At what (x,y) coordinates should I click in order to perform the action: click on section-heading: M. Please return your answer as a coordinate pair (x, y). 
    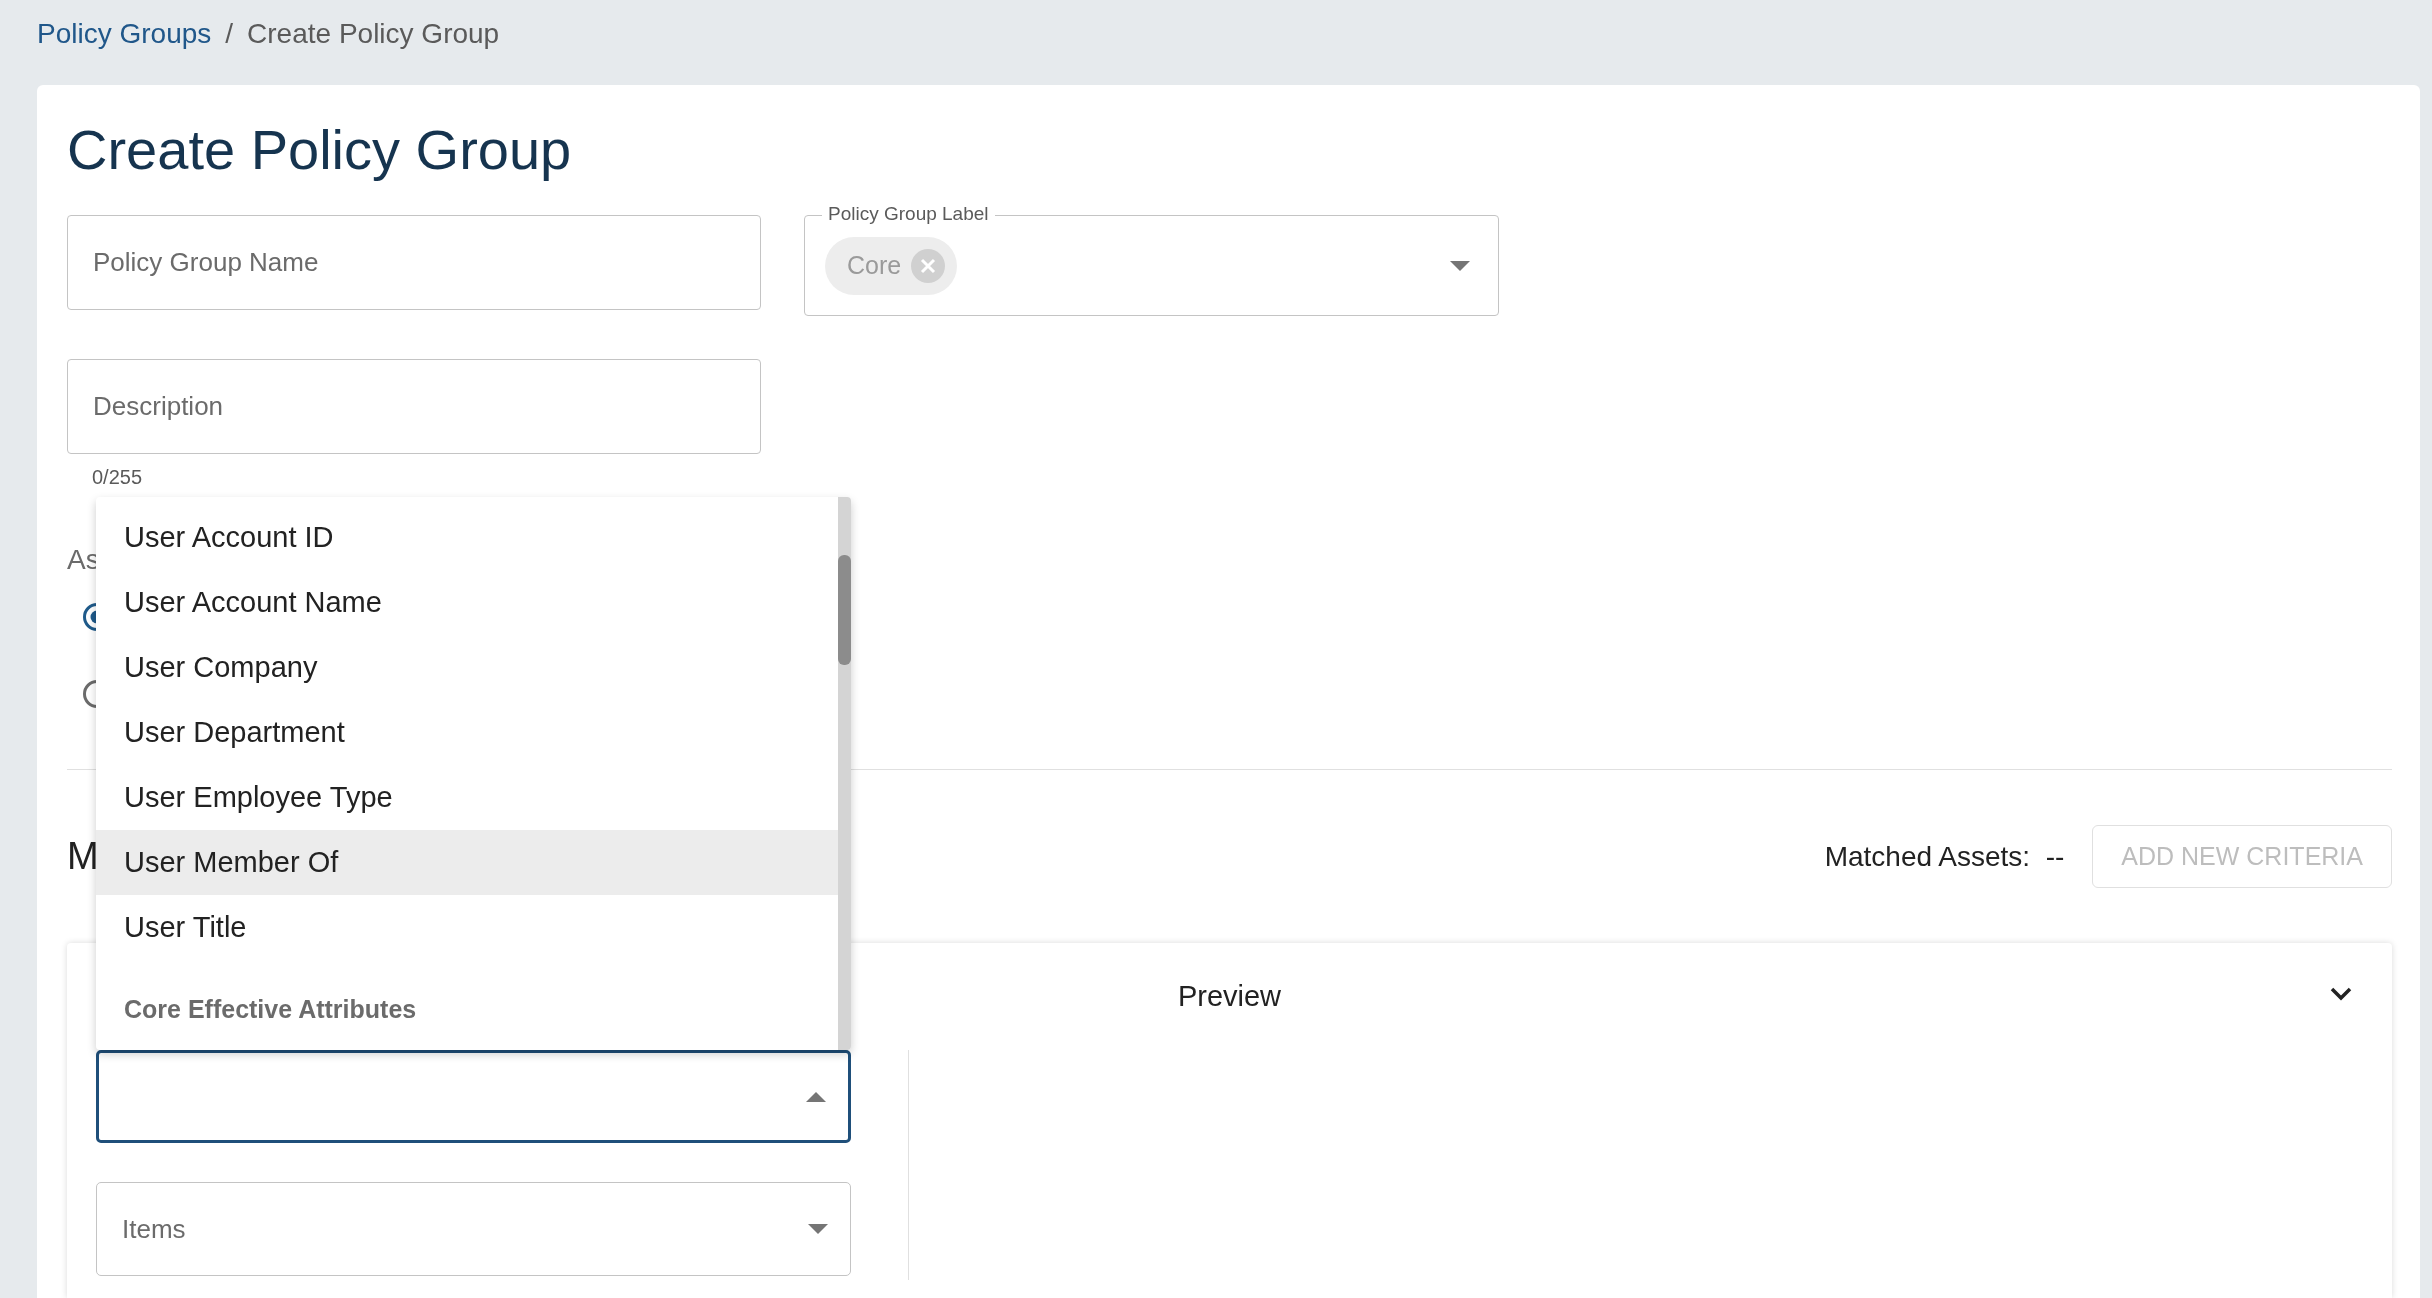
    Looking at the image, I should click on (83, 856).